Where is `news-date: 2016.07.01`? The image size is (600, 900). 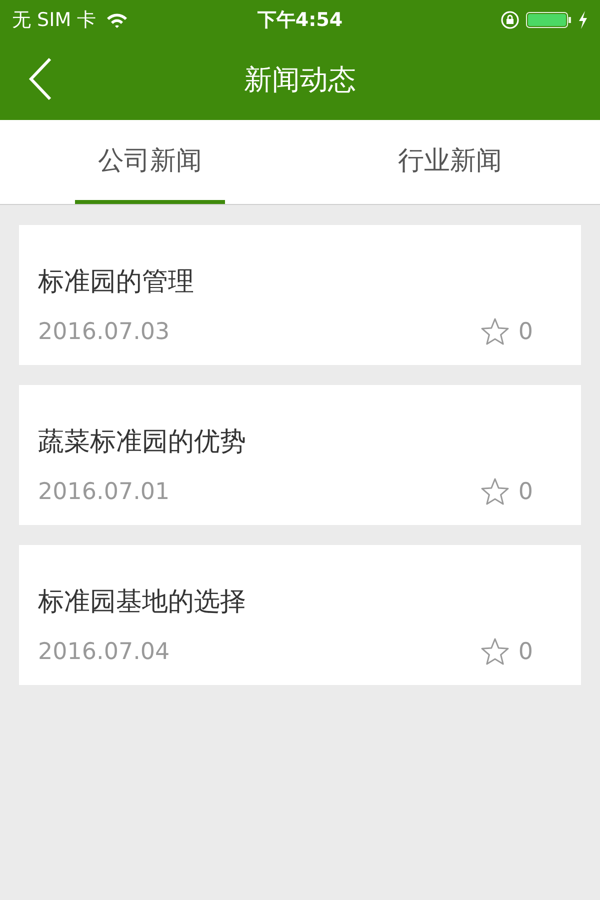 news-date: 2016.07.01 is located at coordinates (104, 492).